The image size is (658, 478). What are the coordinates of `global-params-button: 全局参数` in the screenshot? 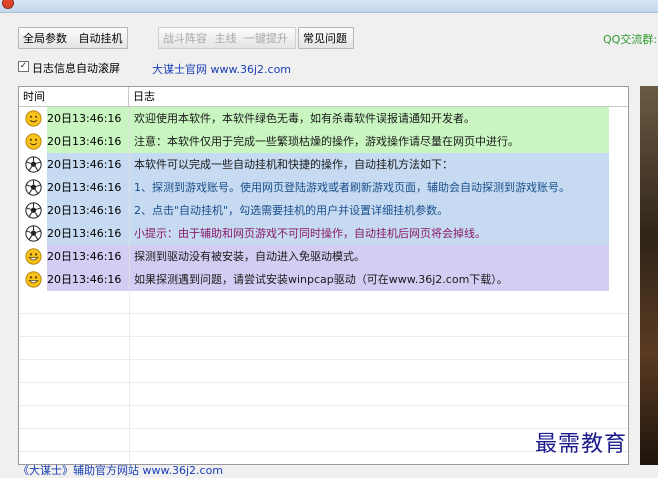 It's located at (45, 38).